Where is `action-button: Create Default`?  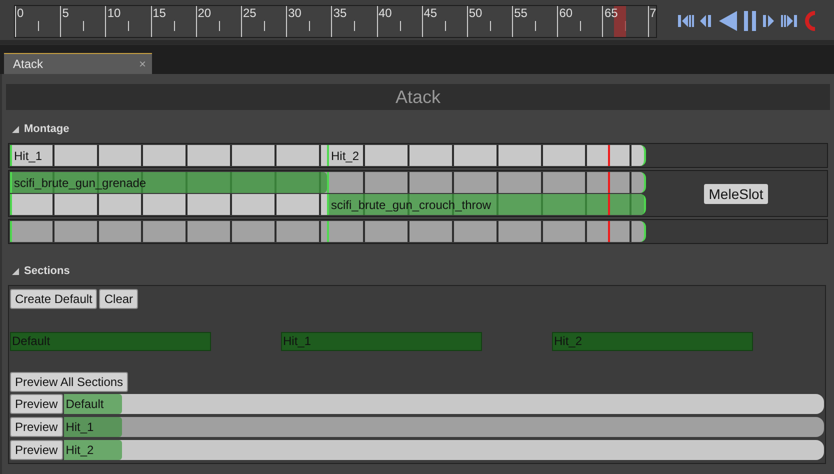
action-button: Create Default is located at coordinates (54, 299).